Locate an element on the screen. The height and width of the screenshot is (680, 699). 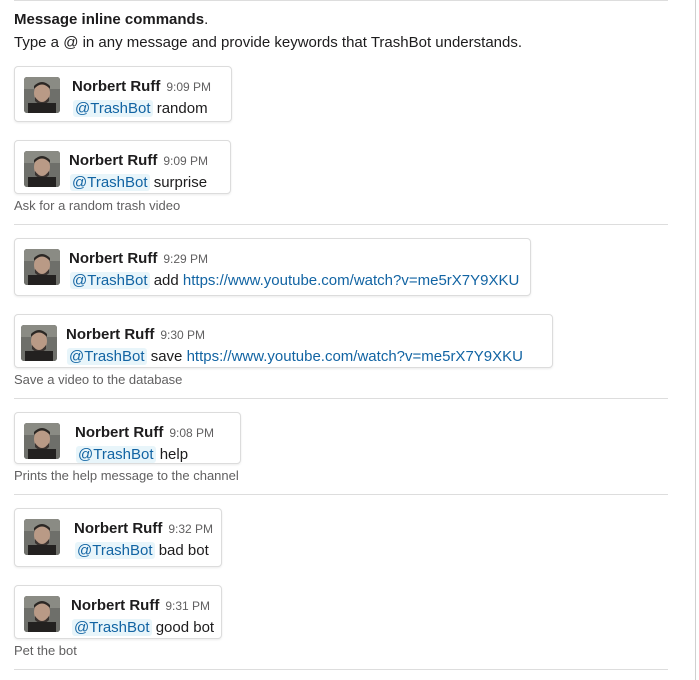
message-timestamp: 9:31 PM is located at coordinates (187, 606).